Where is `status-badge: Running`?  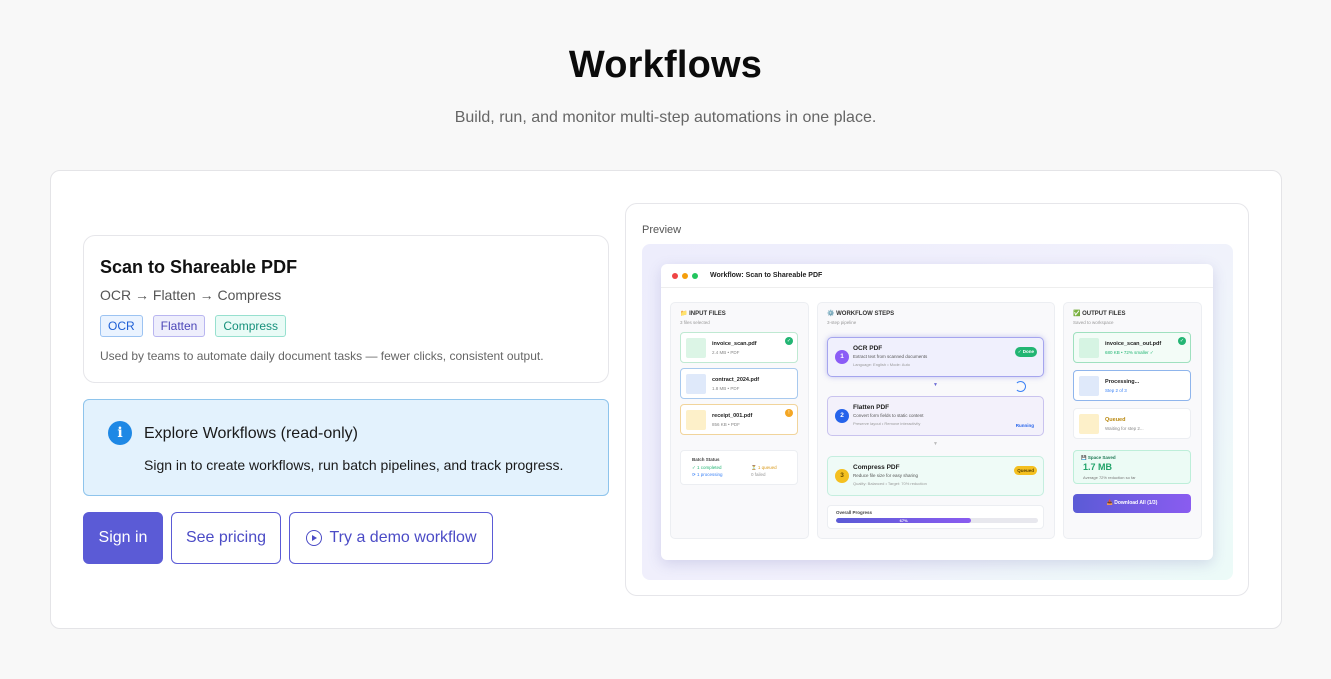
status-badge: Running is located at coordinates (1024, 425).